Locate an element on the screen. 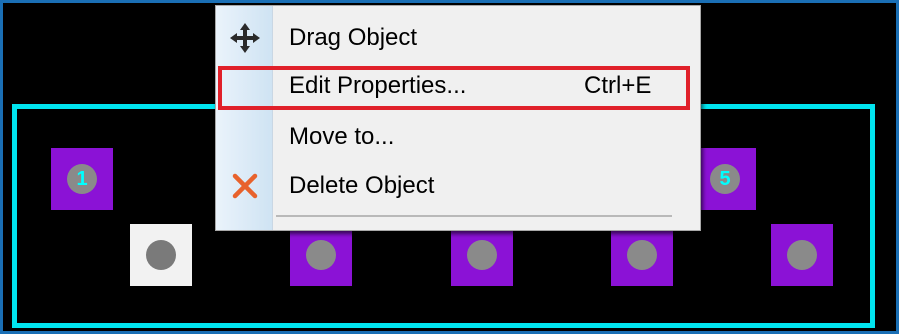 This screenshot has width=899, height=334. pad-square is located at coordinates (161, 255).